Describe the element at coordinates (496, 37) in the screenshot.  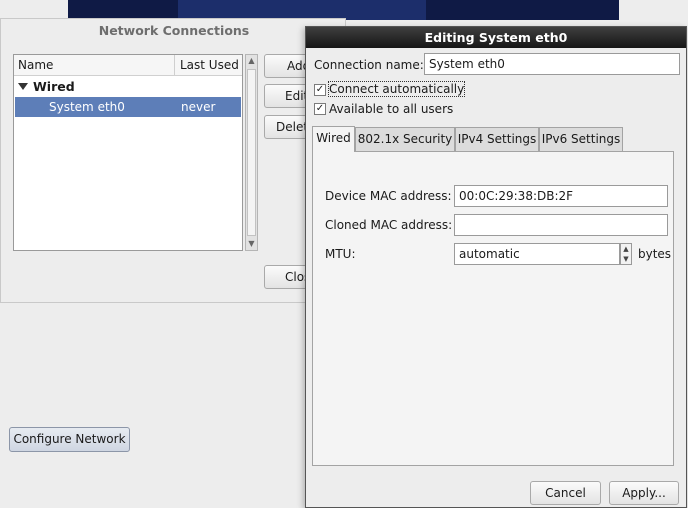
I see `dialog-title: Editing System eth0` at that location.